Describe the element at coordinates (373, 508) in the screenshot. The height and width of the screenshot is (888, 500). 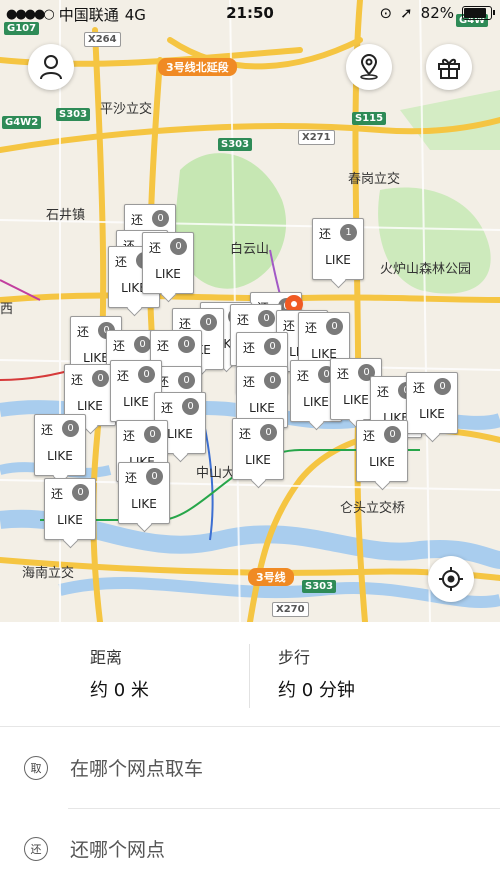
I see `map-label: 仑头立交桥` at that location.